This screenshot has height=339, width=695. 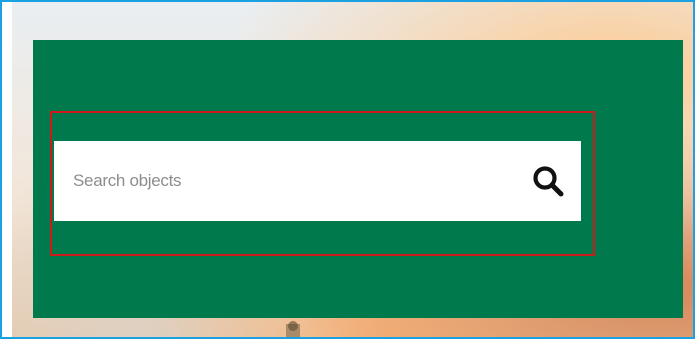 What do you see at coordinates (7, 169) in the screenshot?
I see `left-margin` at bounding box center [7, 169].